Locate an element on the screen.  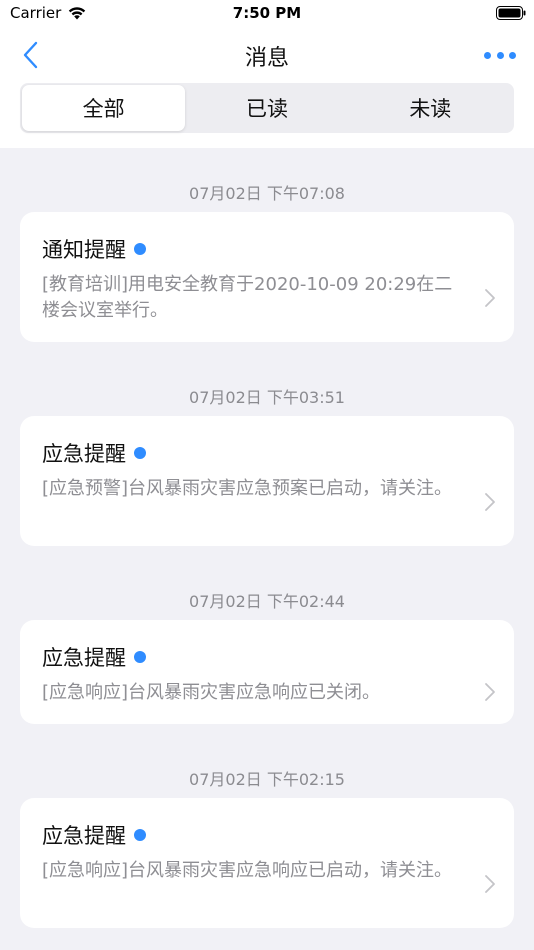
message-time: 07月02日 下午03:51 is located at coordinates (267, 397).